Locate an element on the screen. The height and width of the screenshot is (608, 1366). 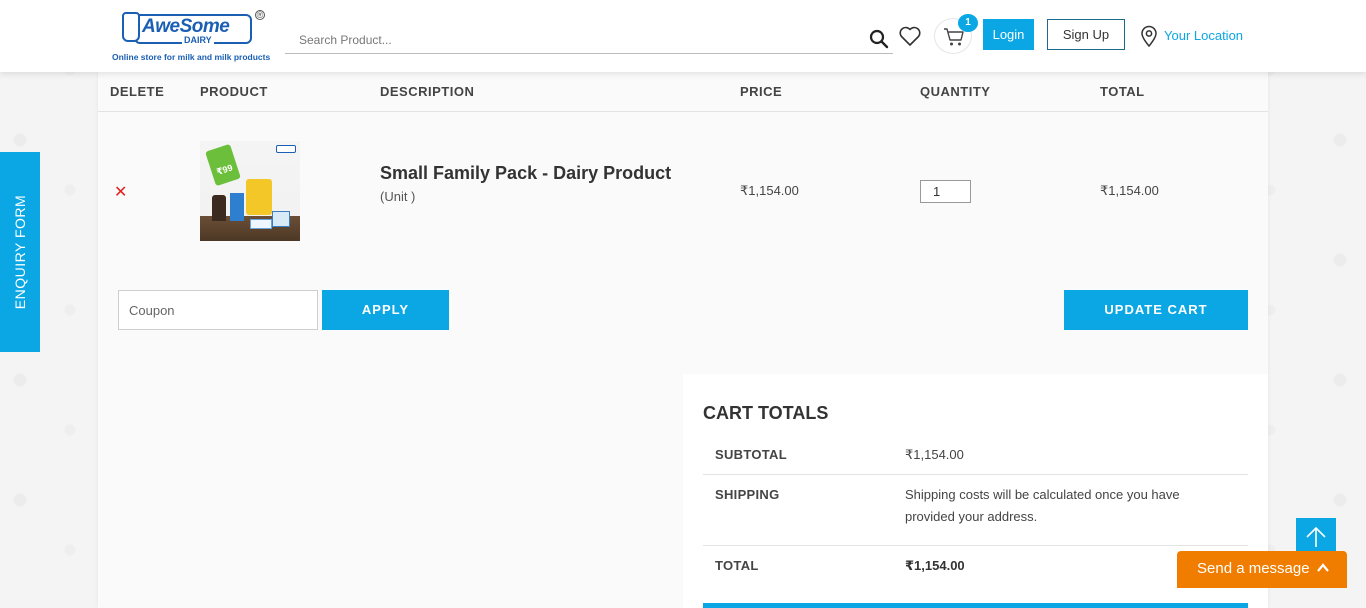
column-header-delete: DELETE is located at coordinates (137, 91).